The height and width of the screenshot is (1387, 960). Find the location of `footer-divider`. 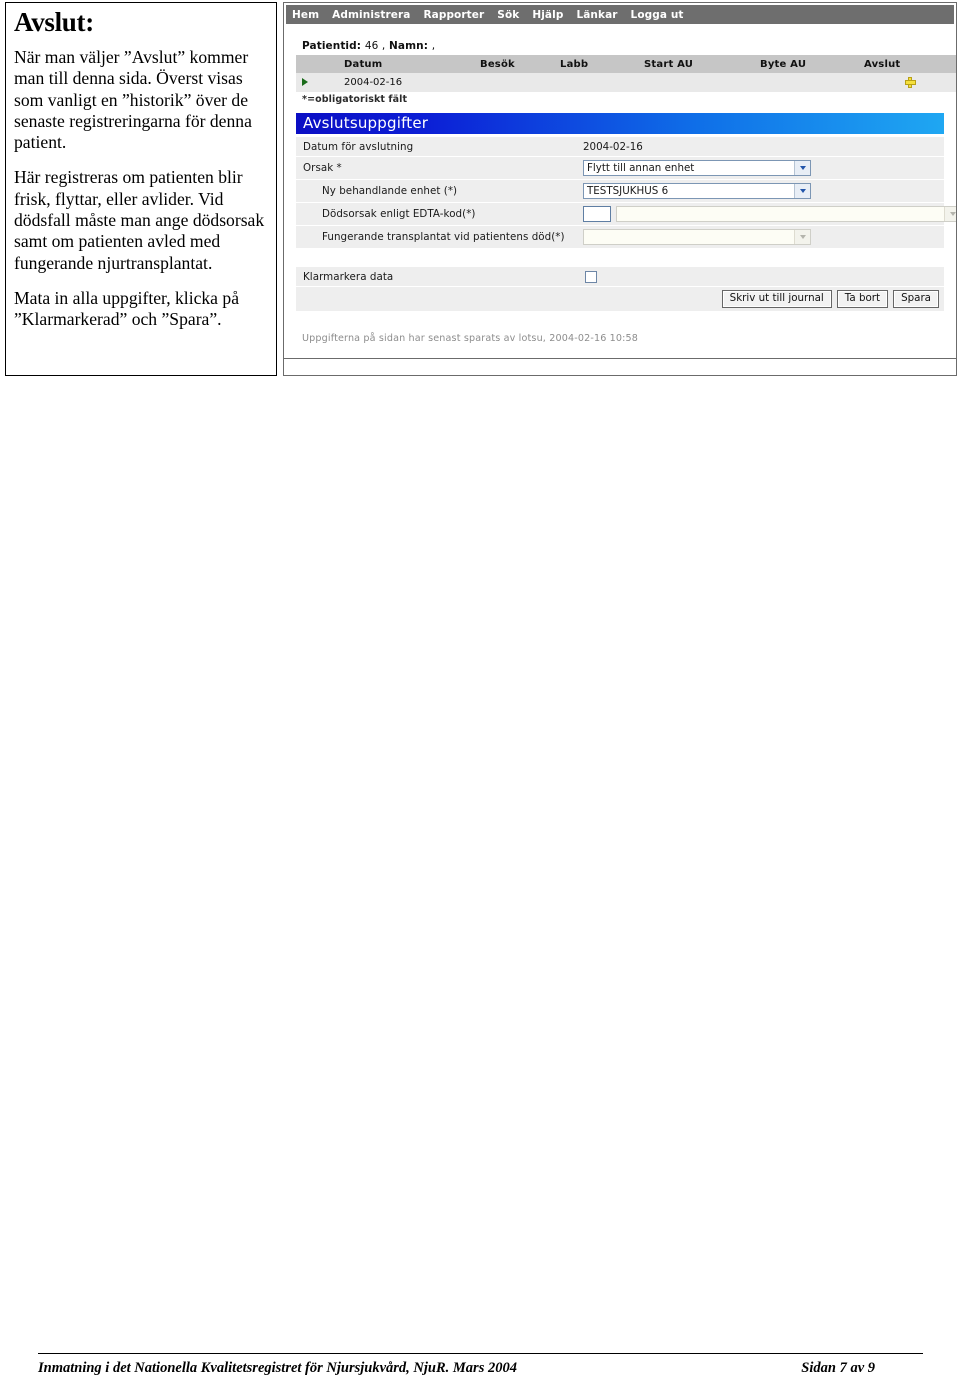

footer-divider is located at coordinates (480, 1354).